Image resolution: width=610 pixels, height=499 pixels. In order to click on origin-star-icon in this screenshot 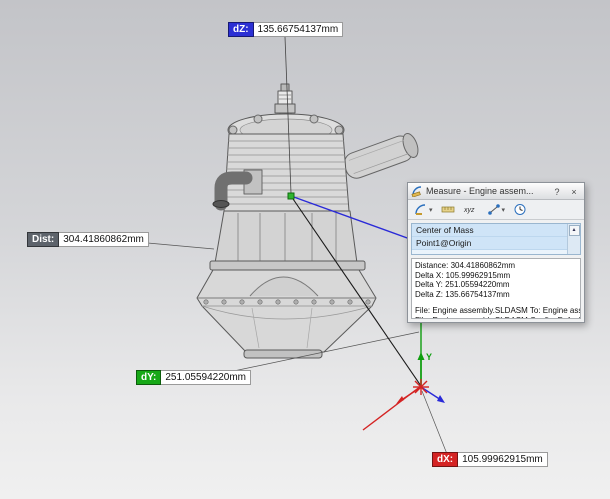, I will do `click(421, 387)`.